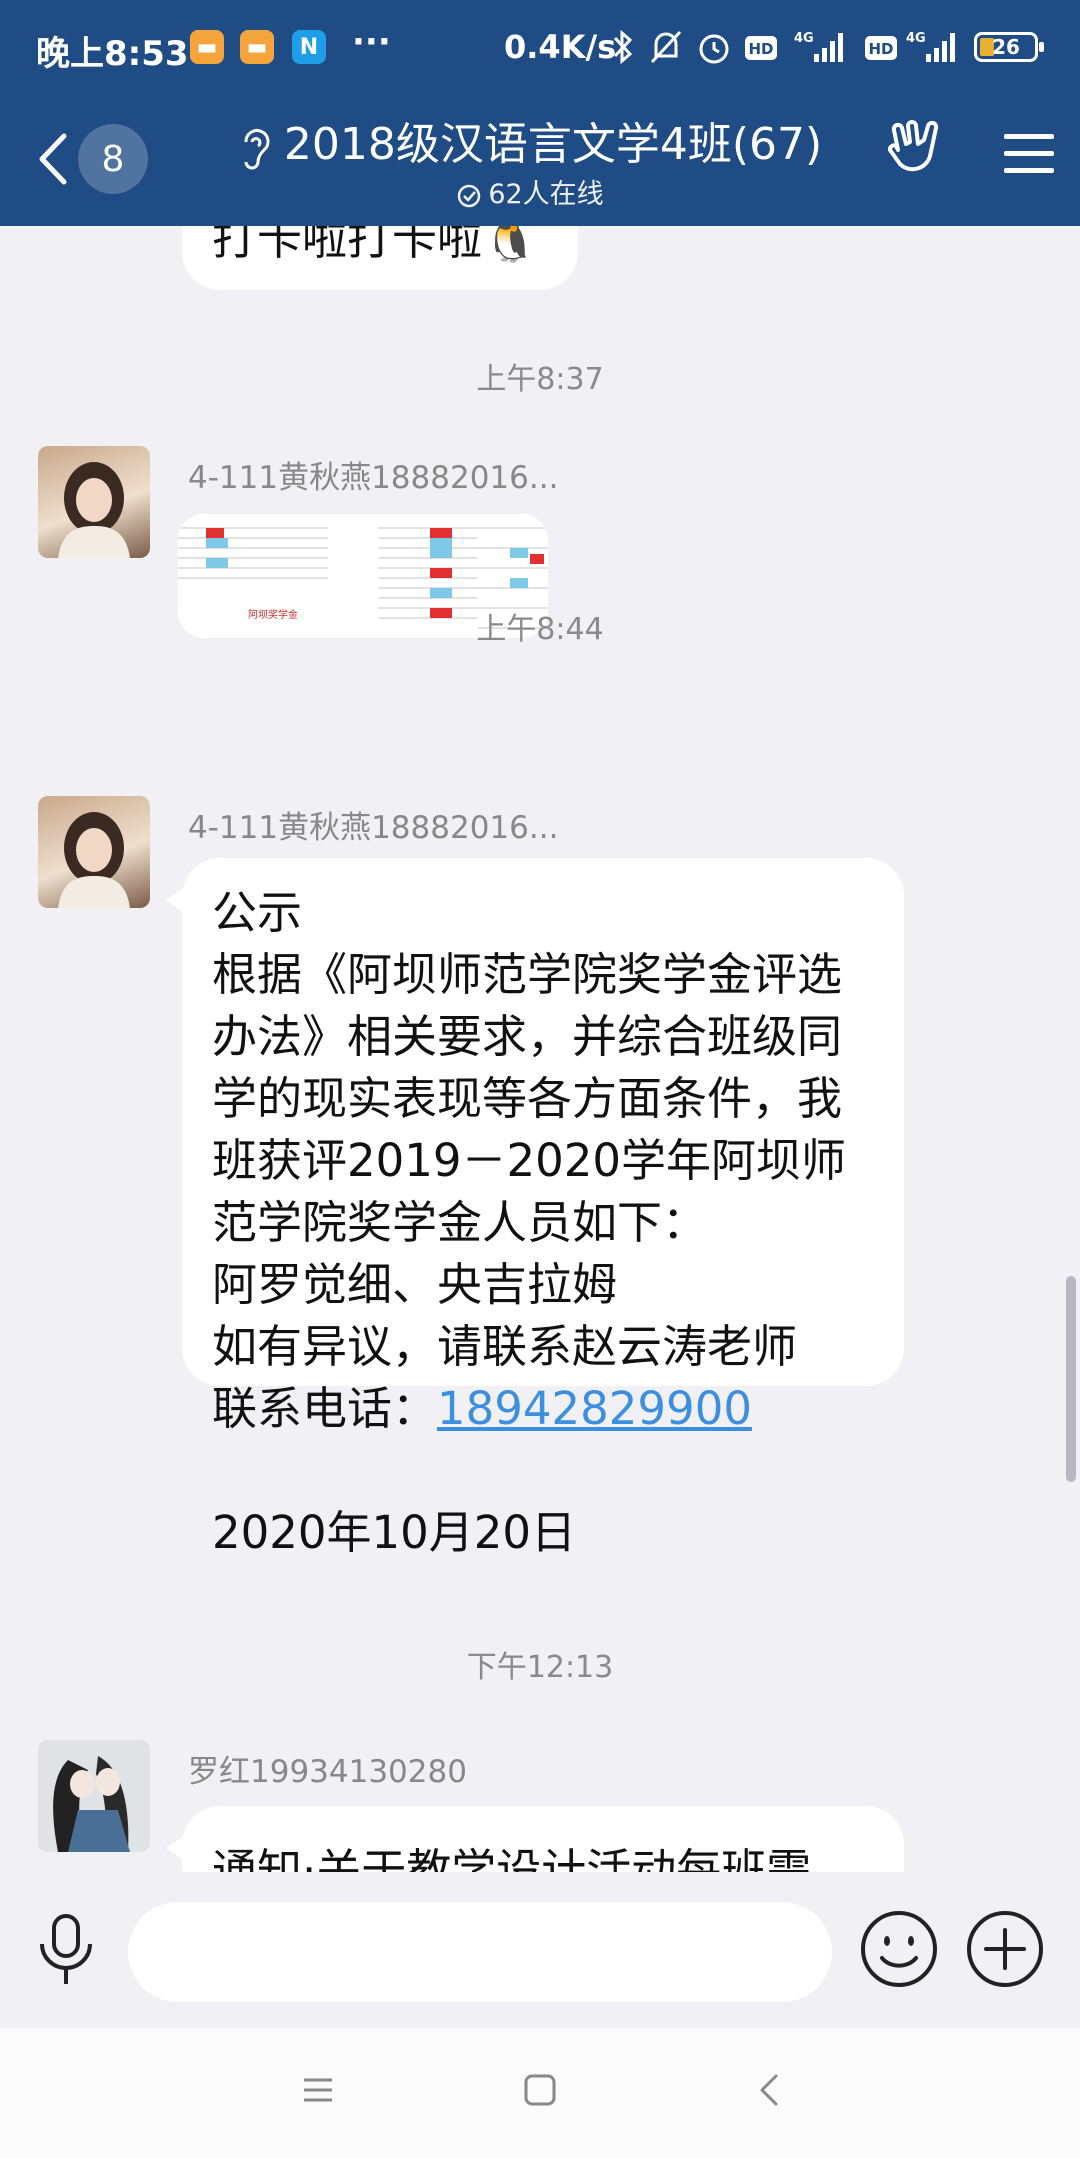 This screenshot has height=2158, width=1080. I want to click on chat-nav-bar: 8 2018级汉语言文学4班(67) 62人在线, so click(540, 161).